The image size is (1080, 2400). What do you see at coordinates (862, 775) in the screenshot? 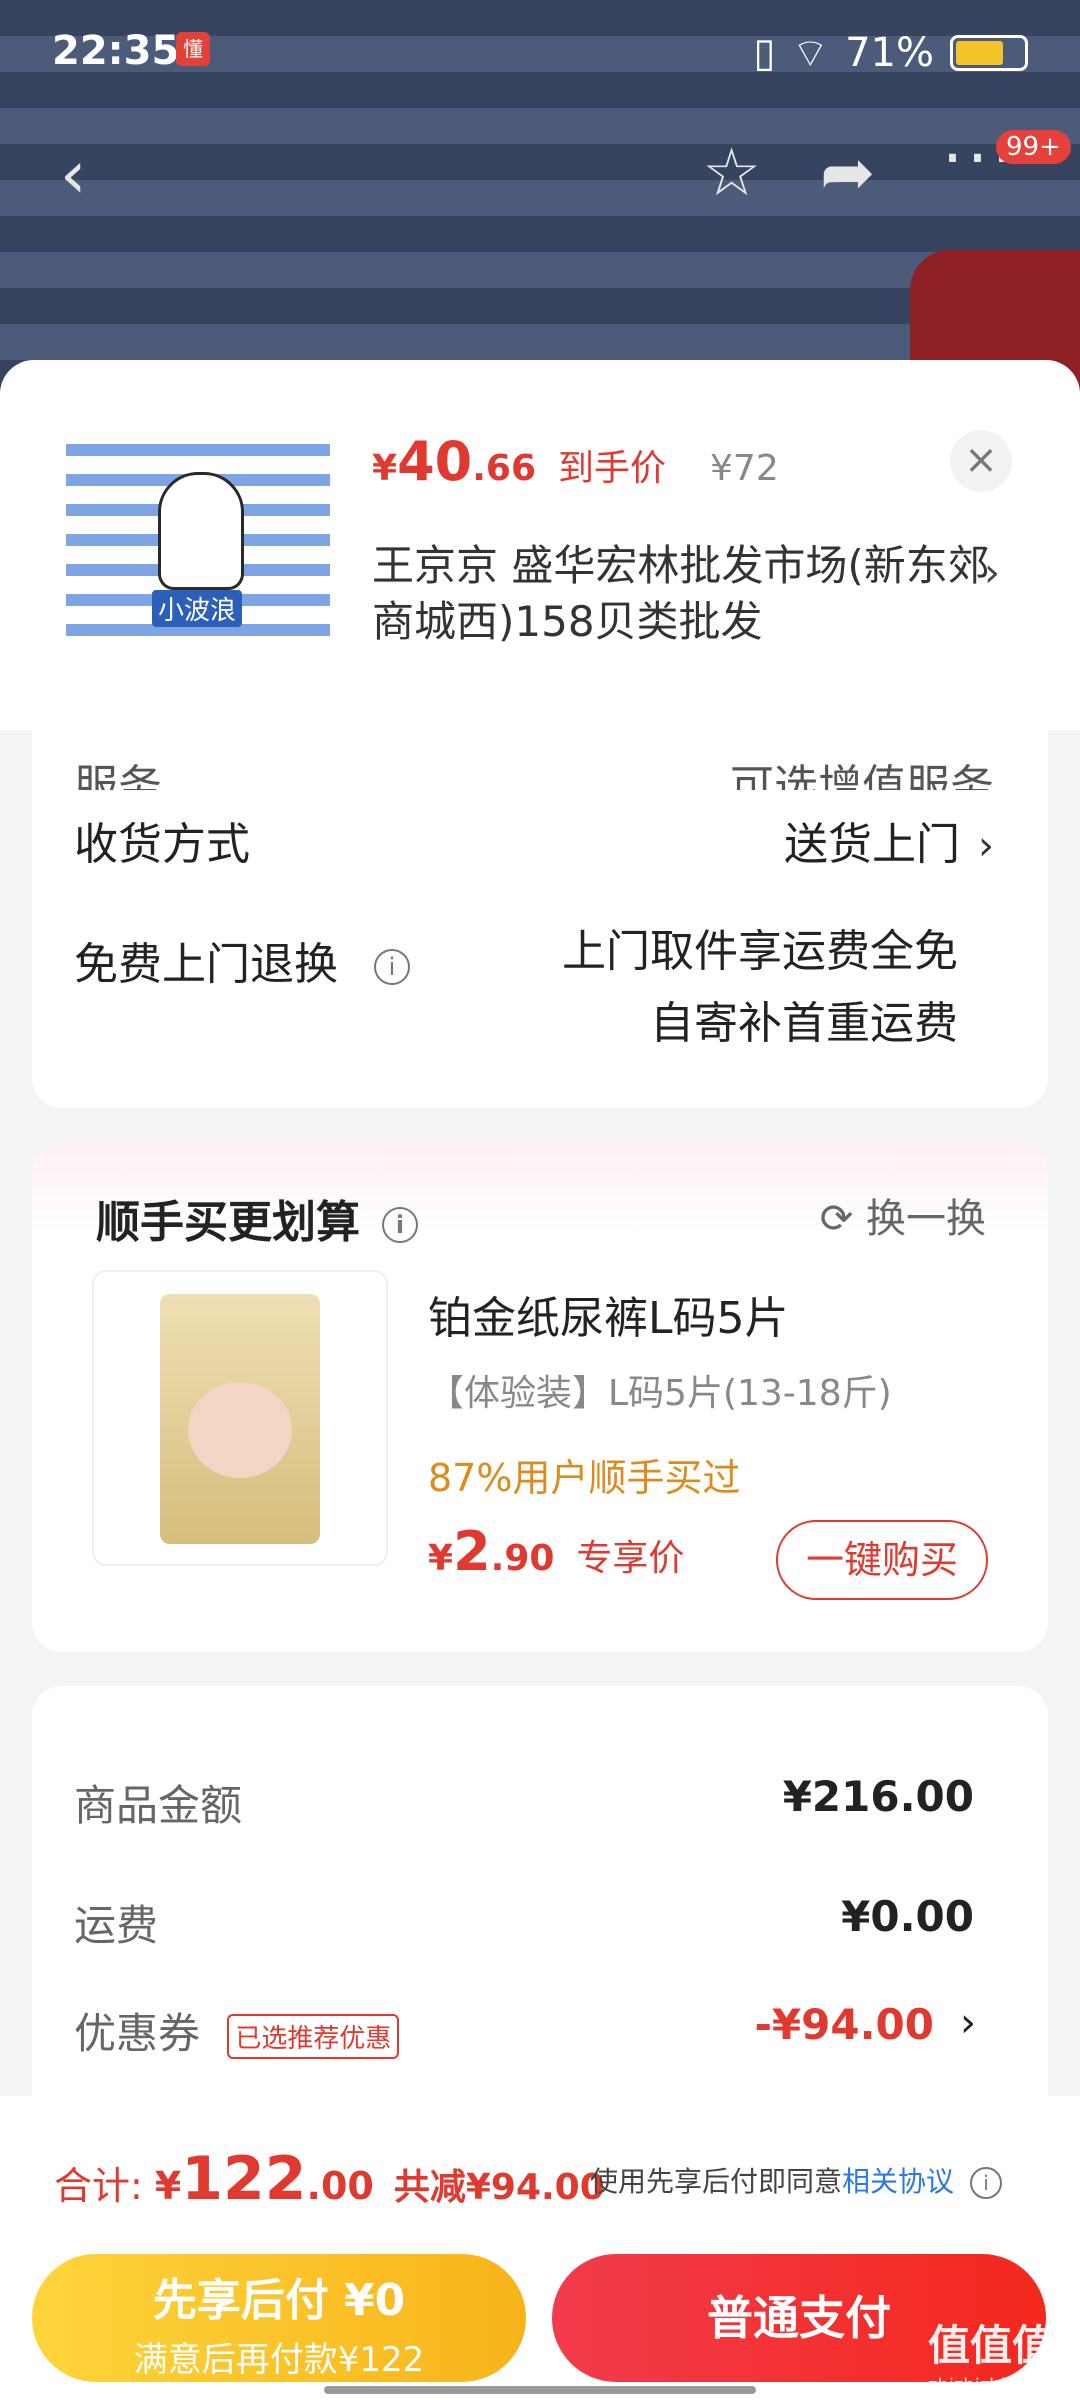
I see `service-value: 可选增值服务` at bounding box center [862, 775].